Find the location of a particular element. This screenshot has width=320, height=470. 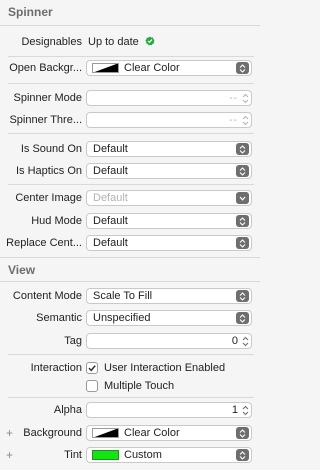

spinner-mode-label: Spinner Mode is located at coordinates (48, 98).